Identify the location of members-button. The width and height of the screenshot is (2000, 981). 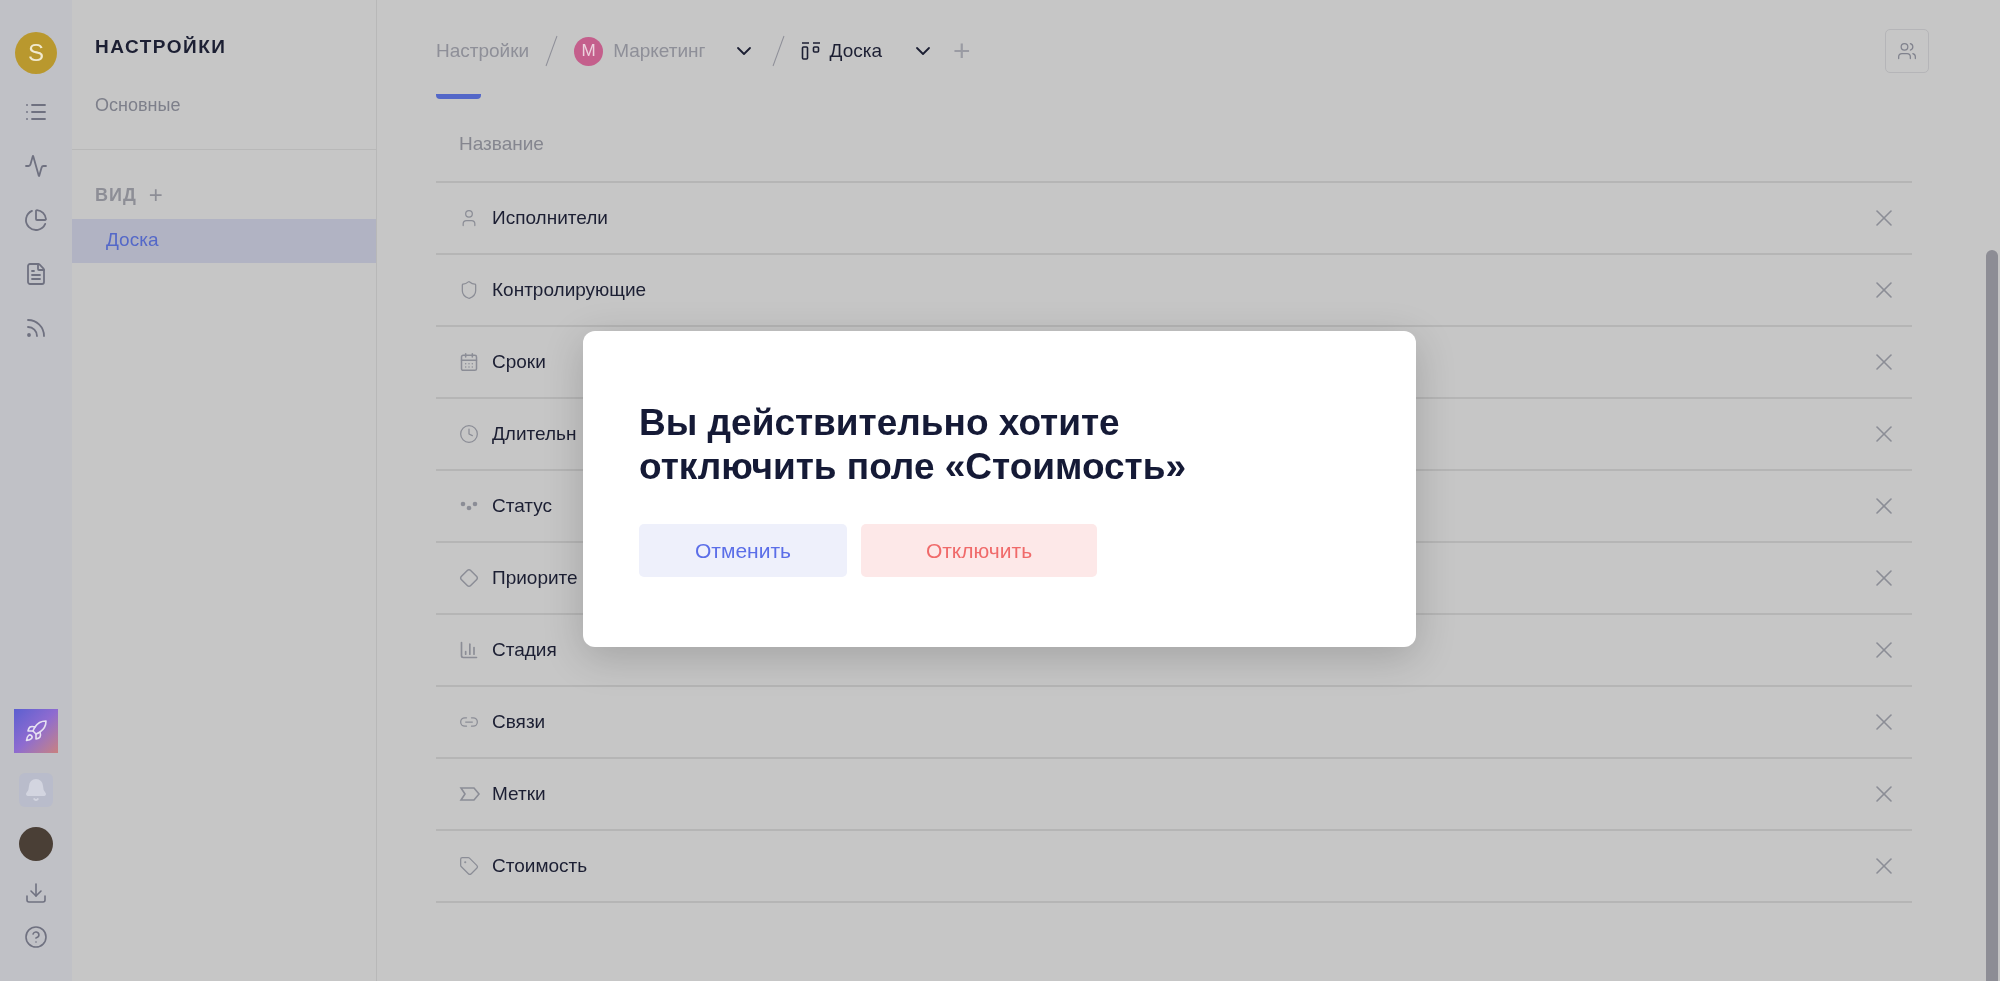
(1907, 51).